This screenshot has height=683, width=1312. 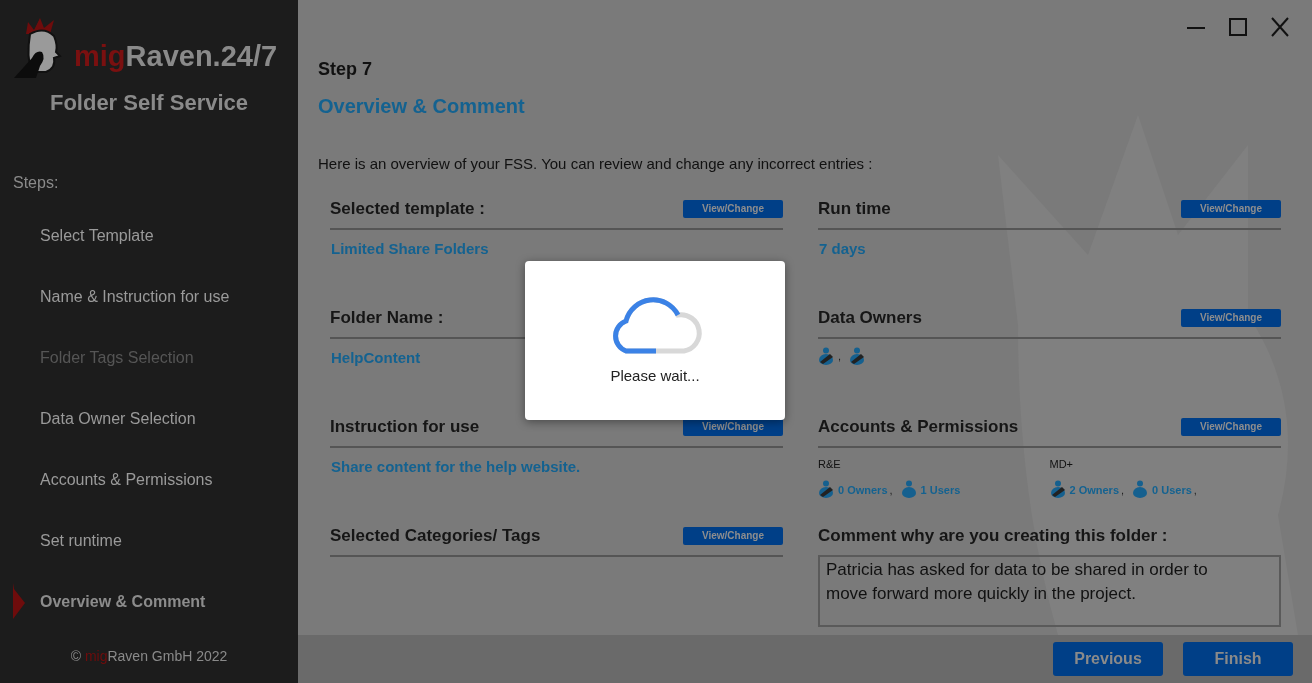 What do you see at coordinates (842, 248) in the screenshot?
I see `section-value: 7 days` at bounding box center [842, 248].